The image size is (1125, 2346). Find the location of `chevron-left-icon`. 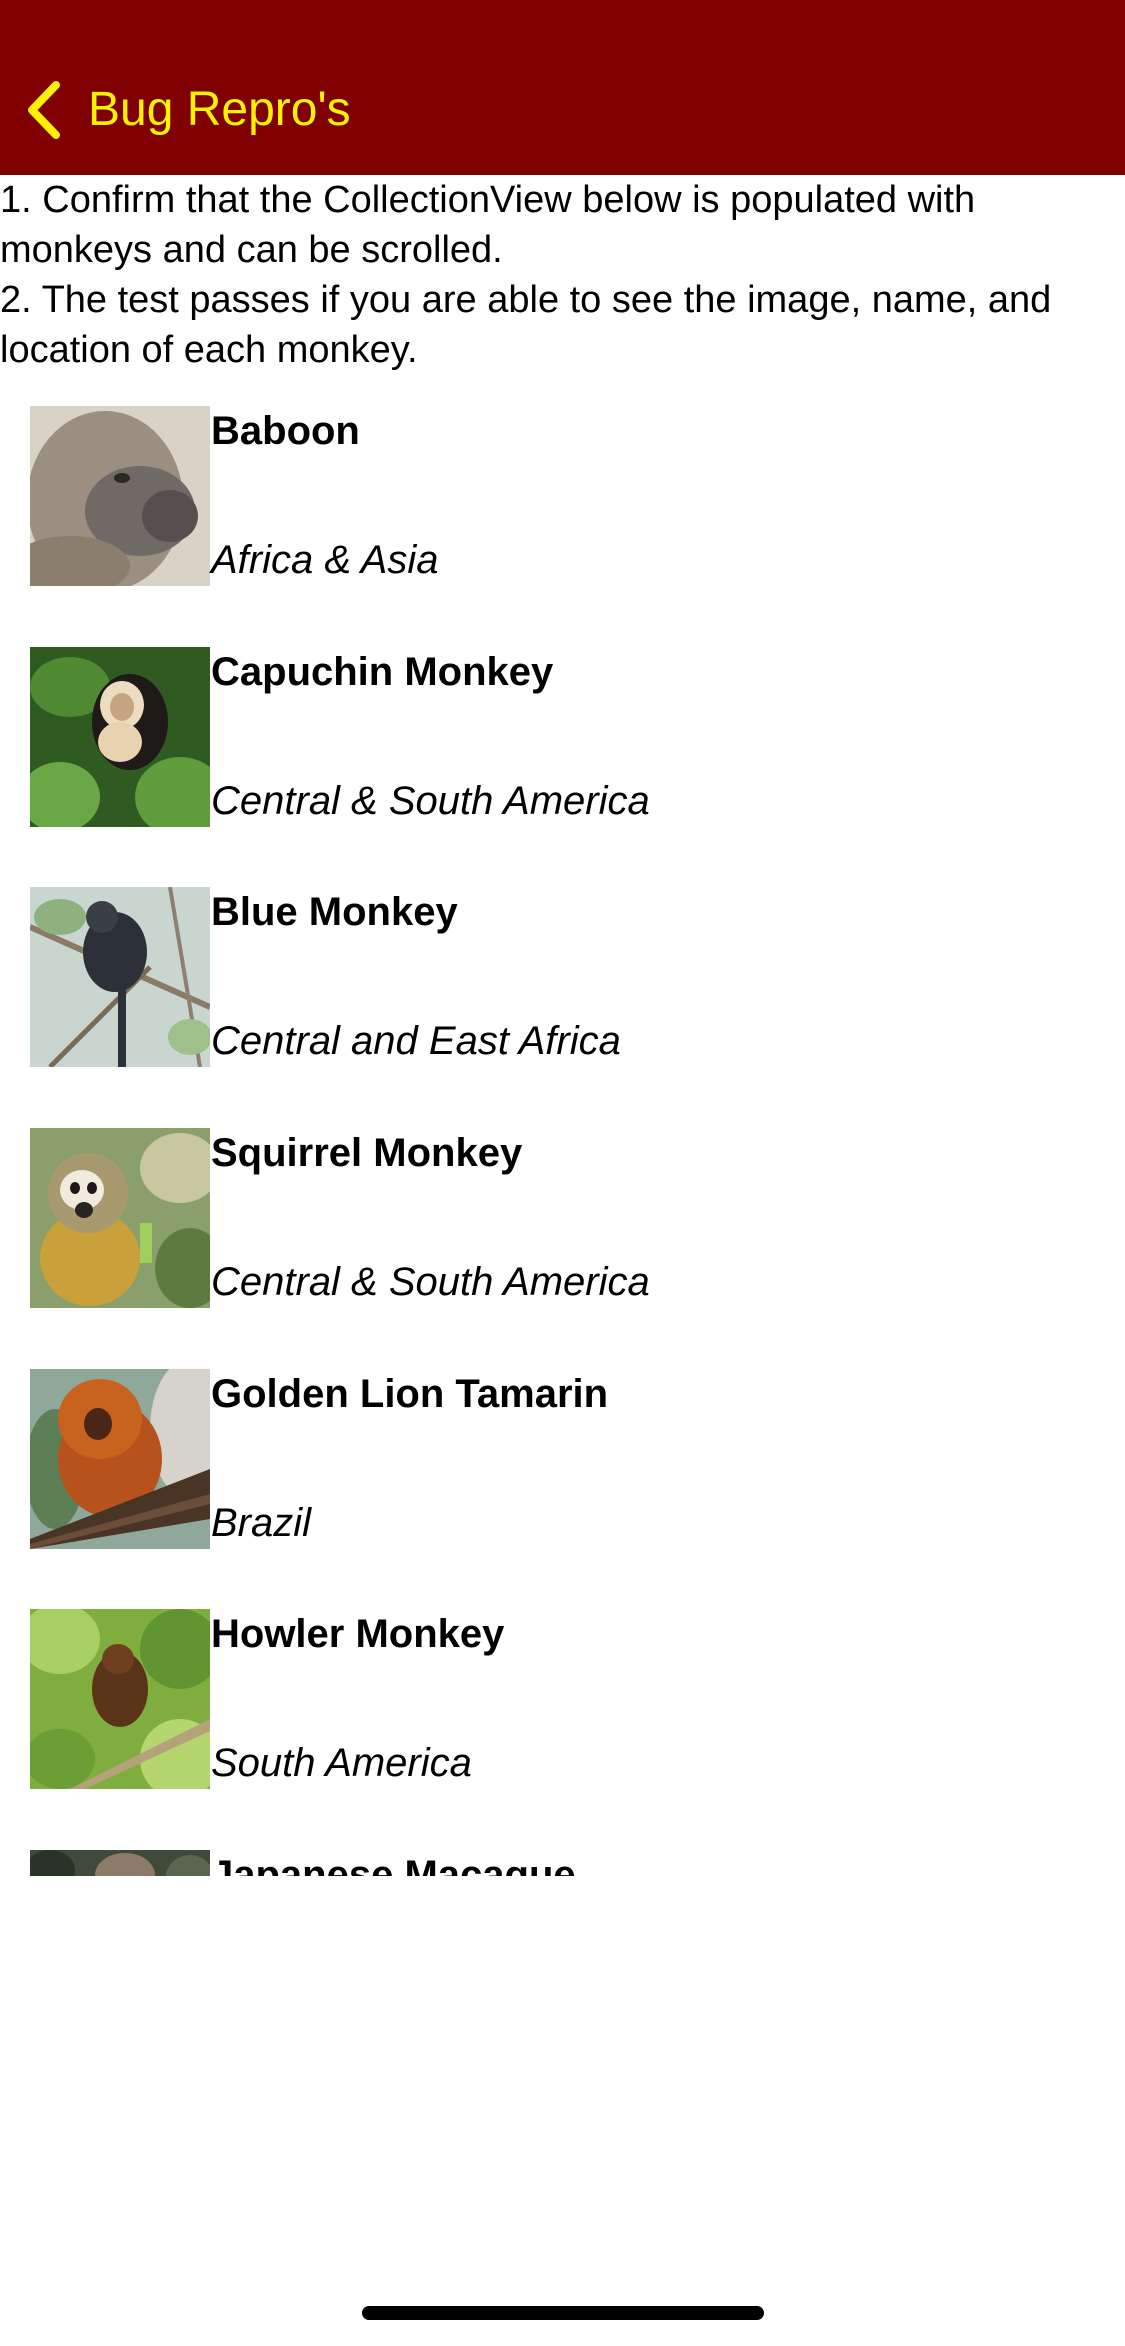

chevron-left-icon is located at coordinates (44, 110).